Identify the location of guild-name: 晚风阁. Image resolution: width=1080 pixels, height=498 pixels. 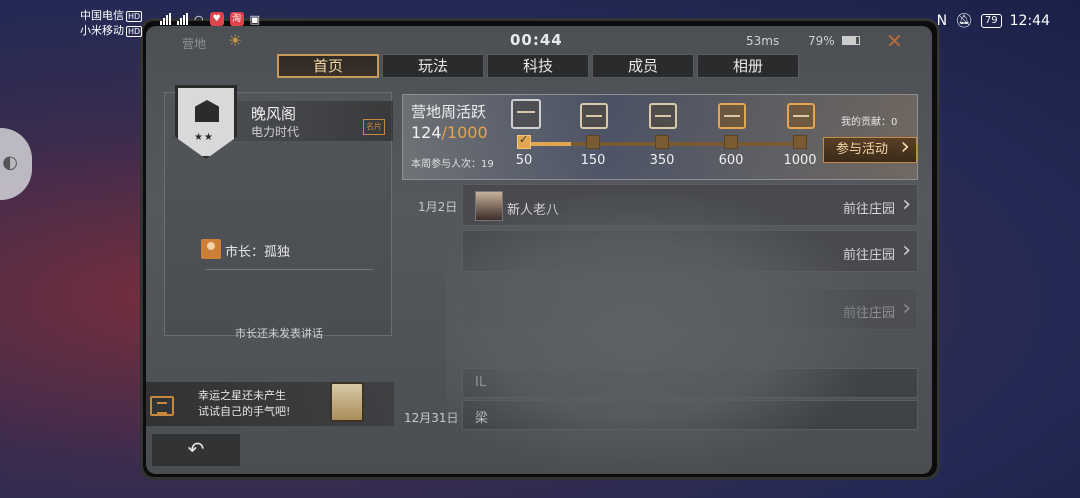
(274, 114).